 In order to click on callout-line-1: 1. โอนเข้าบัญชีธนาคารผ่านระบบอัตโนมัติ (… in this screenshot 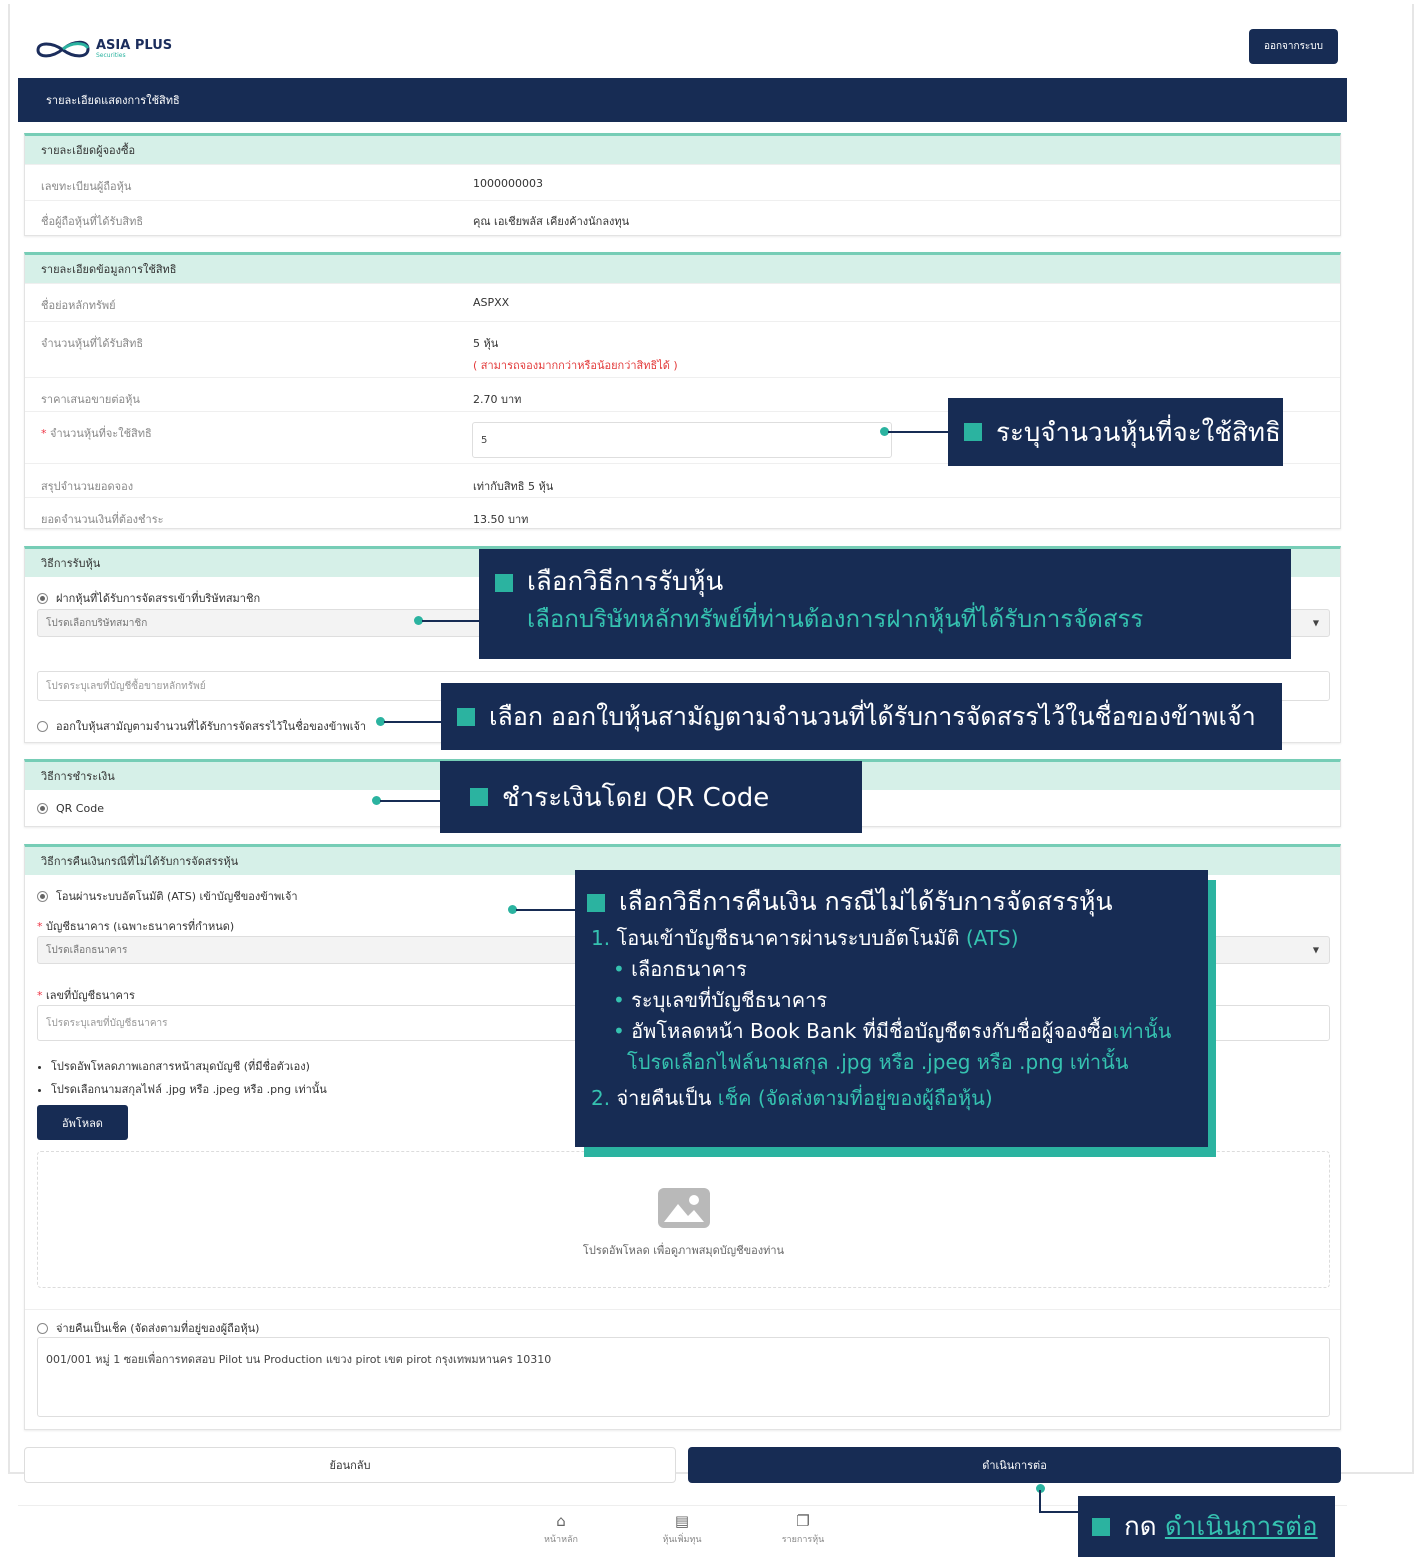, I will do `click(897, 938)`.